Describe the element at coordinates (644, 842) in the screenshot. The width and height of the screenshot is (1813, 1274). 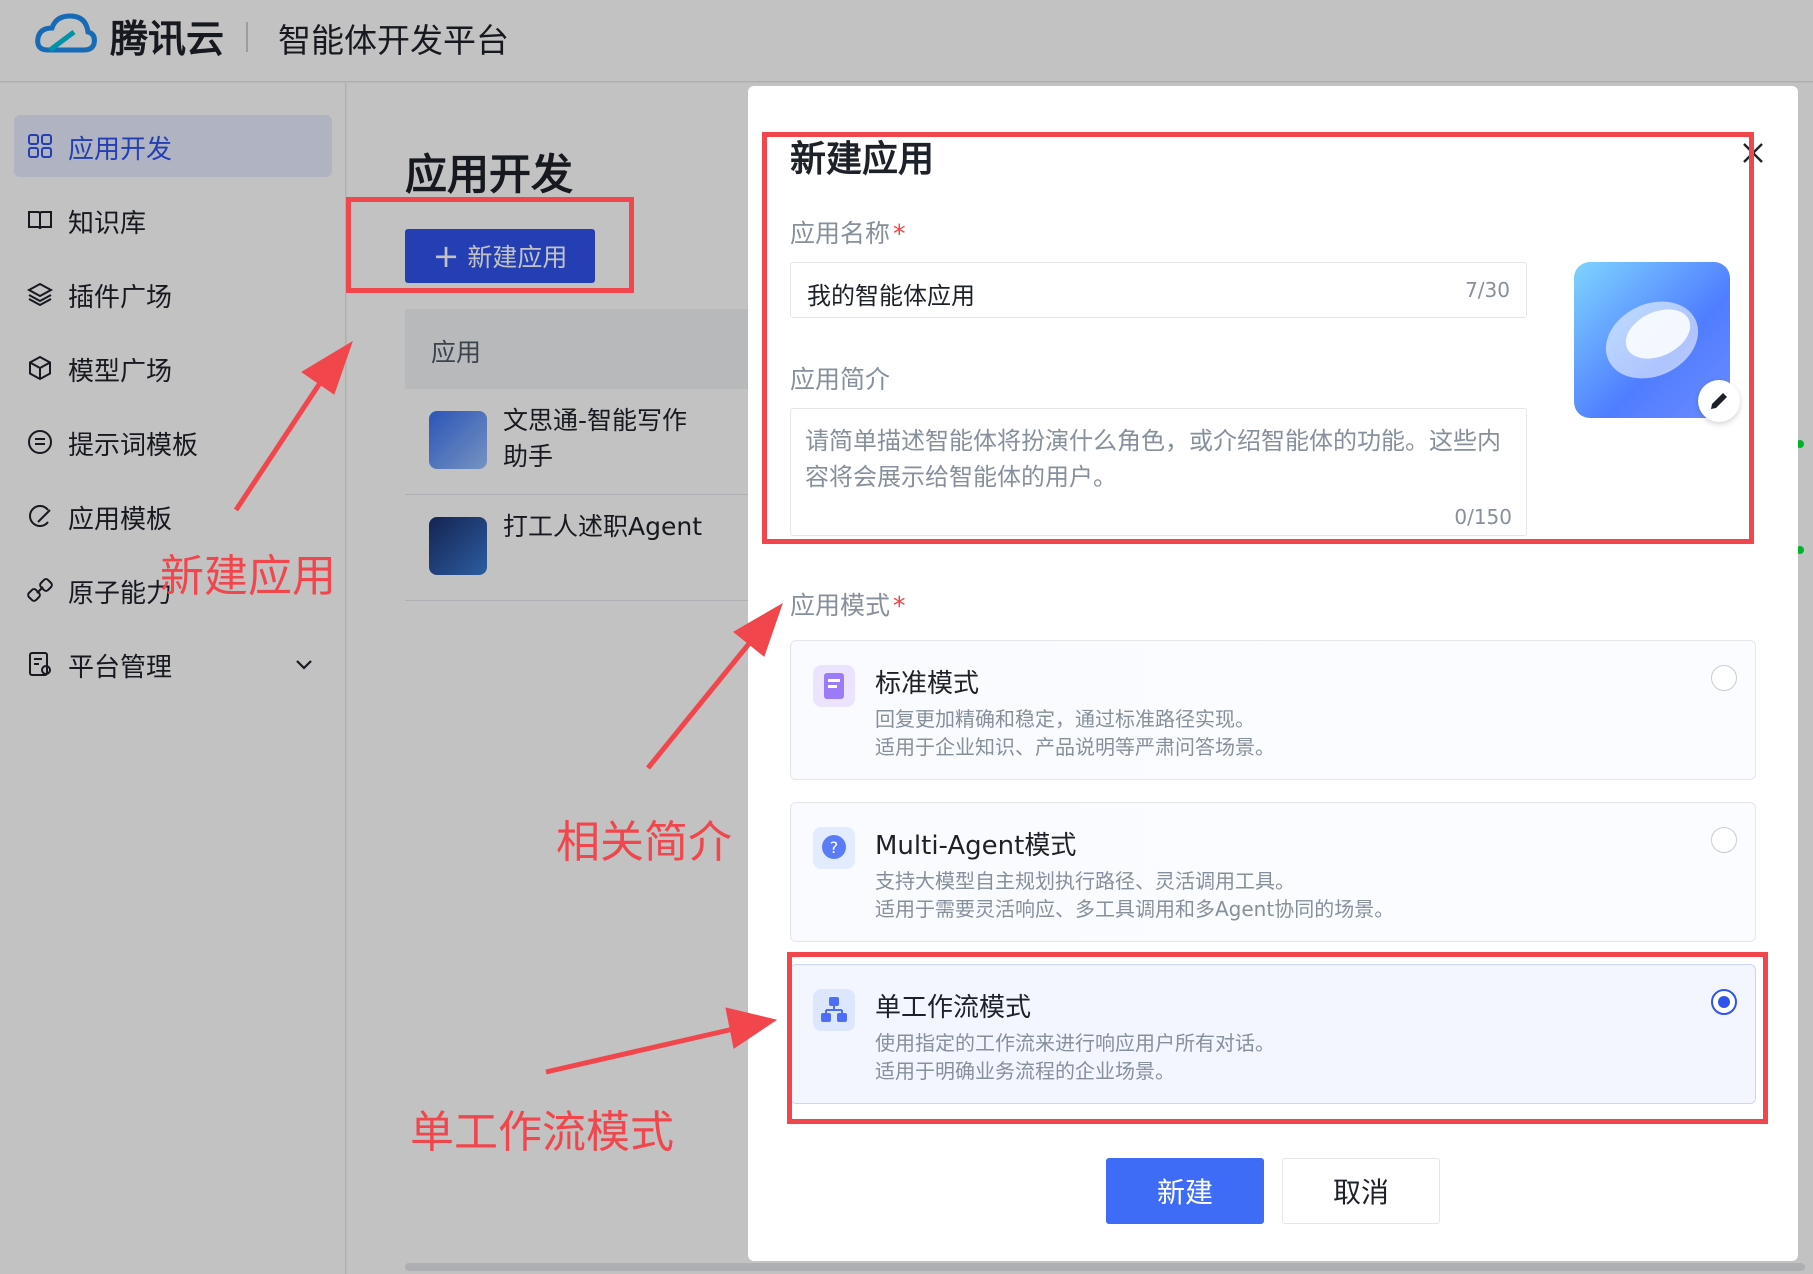
I see `annotation-intro: 相关简介` at that location.